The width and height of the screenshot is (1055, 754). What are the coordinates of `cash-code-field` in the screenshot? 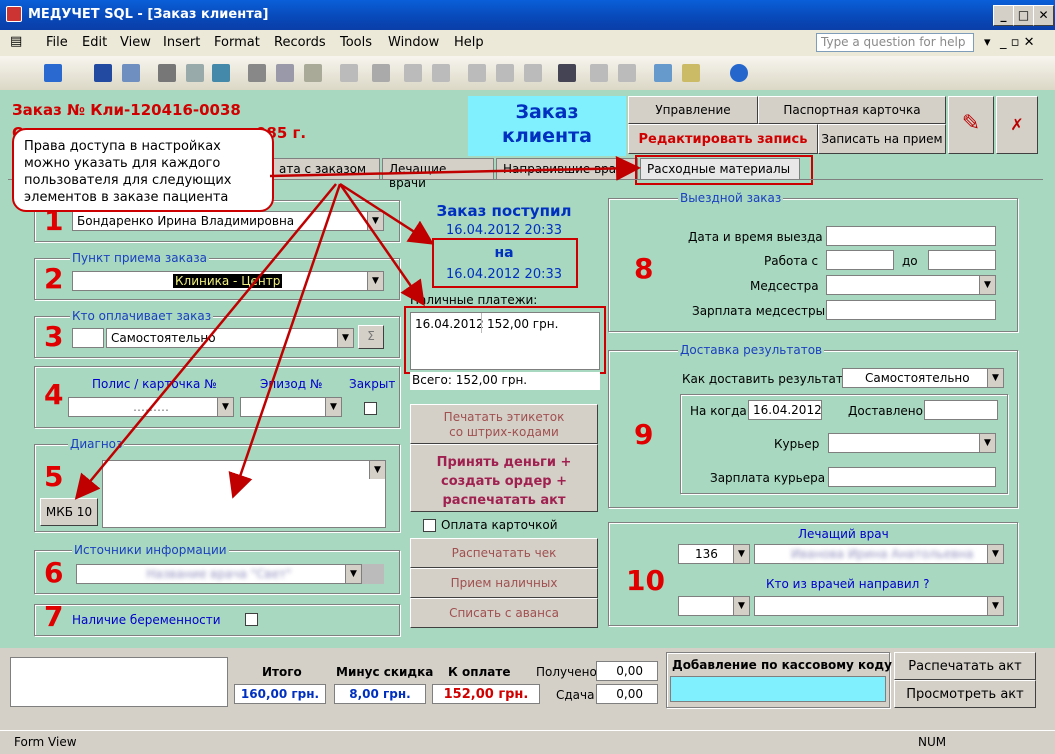 It's located at (778, 689).